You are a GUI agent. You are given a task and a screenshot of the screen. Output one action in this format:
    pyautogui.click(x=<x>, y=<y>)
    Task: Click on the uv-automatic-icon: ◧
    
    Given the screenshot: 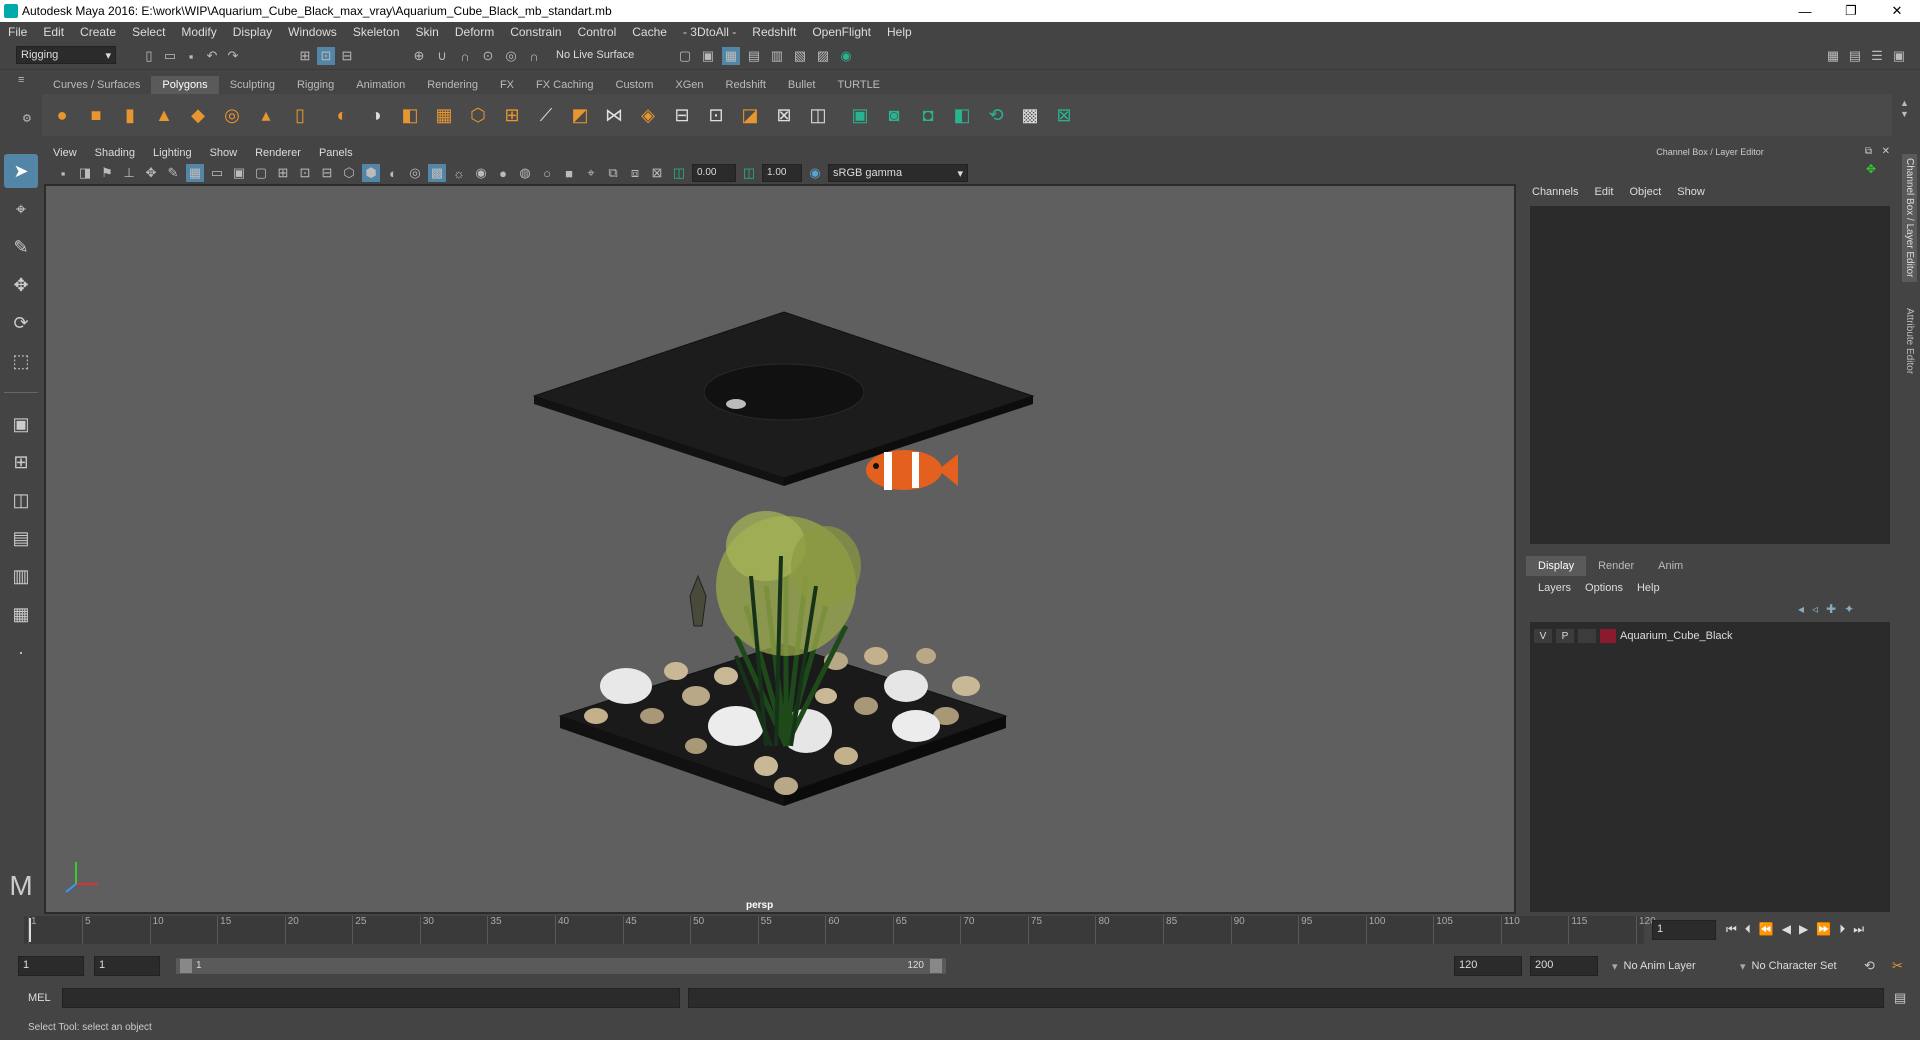 What is the action you would take?
    pyautogui.click(x=962, y=115)
    